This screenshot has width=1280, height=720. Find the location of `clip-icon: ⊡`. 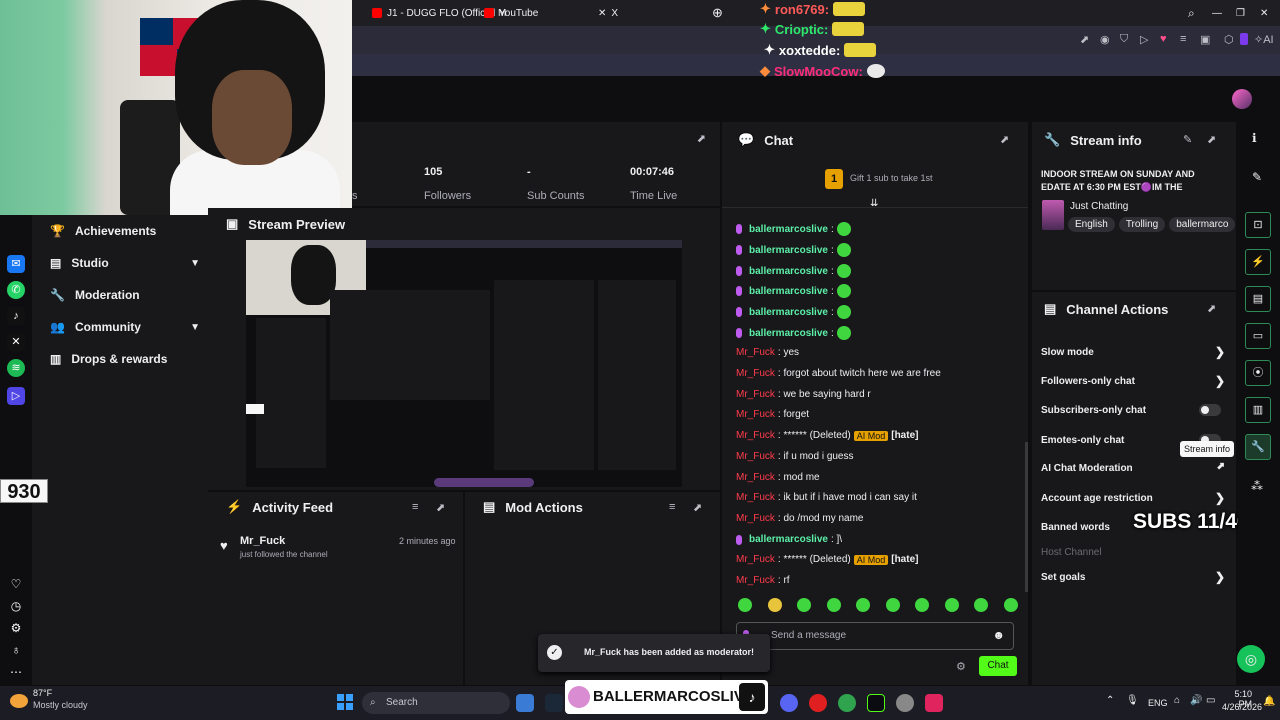

clip-icon: ⊡ is located at coordinates (1258, 225).